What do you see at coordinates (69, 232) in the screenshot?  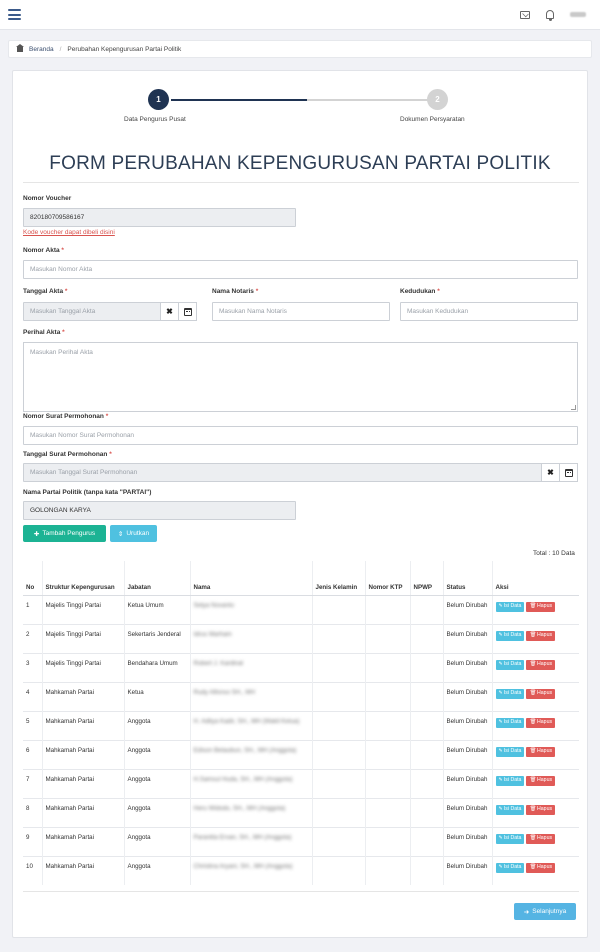 I see `voucher-purchase-link: Kode voucher dapat dibeli disini` at bounding box center [69, 232].